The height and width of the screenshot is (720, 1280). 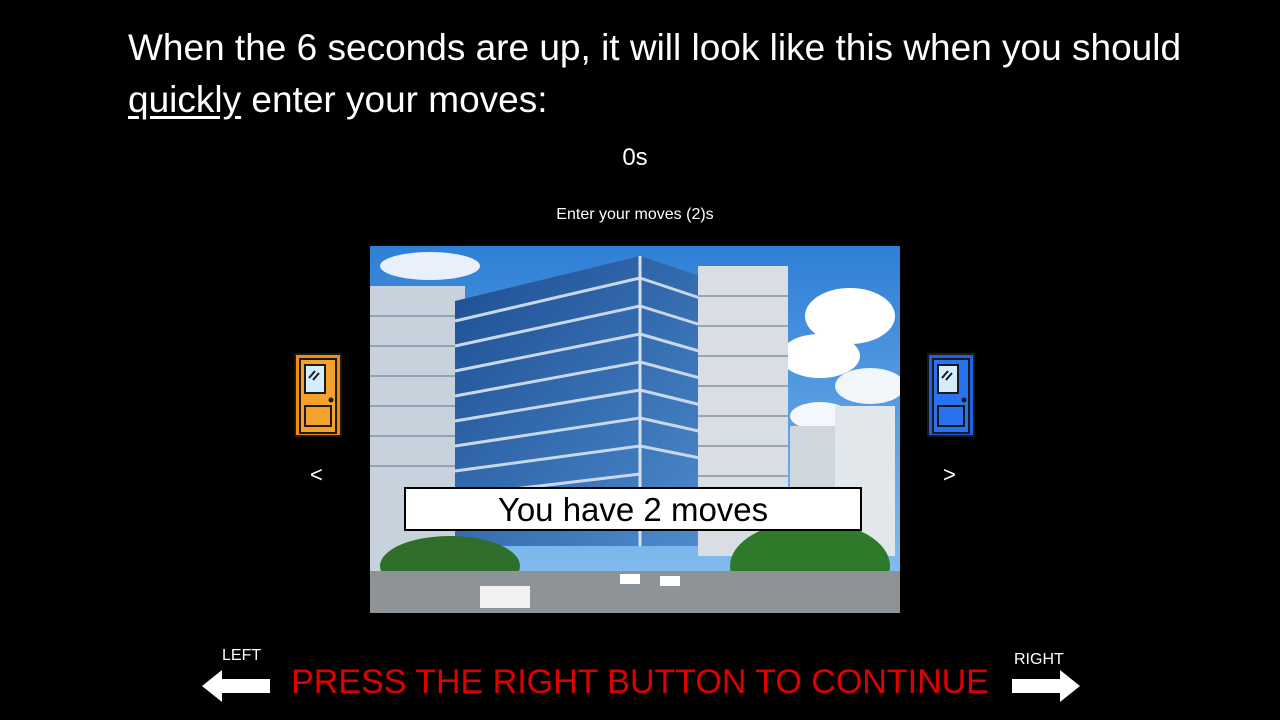 What do you see at coordinates (394, 99) in the screenshot?
I see `instruction-after: enter your moves:` at bounding box center [394, 99].